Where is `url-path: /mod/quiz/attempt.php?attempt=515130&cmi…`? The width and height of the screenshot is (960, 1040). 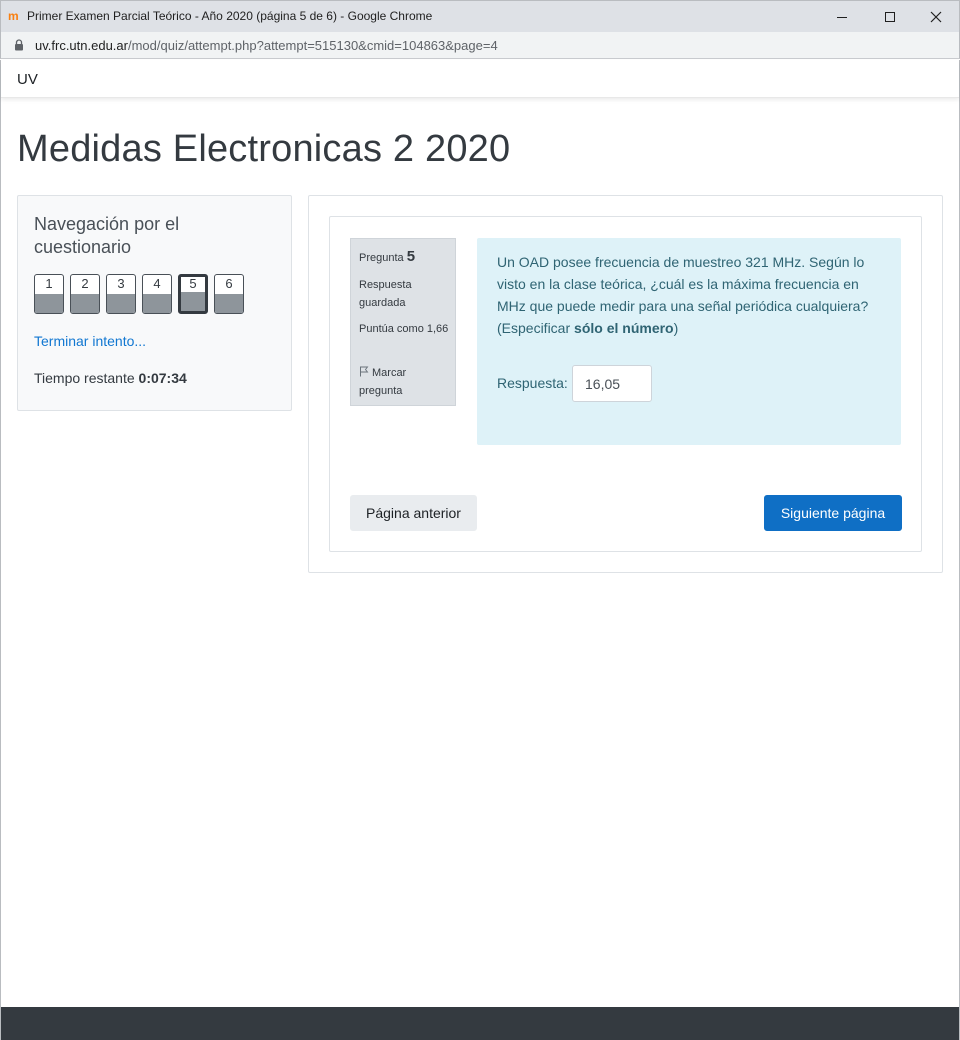
url-path: /mod/quiz/attempt.php?attempt=515130&cmi… is located at coordinates (312, 45).